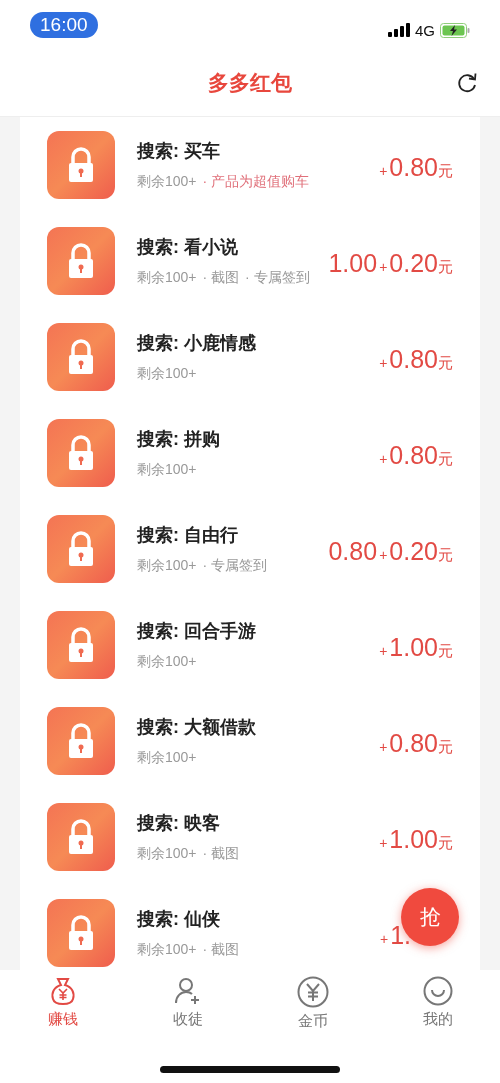 This screenshot has height=1083, width=500. Describe the element at coordinates (188, 535) in the screenshot. I see `task-title: 搜索: 自由行` at that location.